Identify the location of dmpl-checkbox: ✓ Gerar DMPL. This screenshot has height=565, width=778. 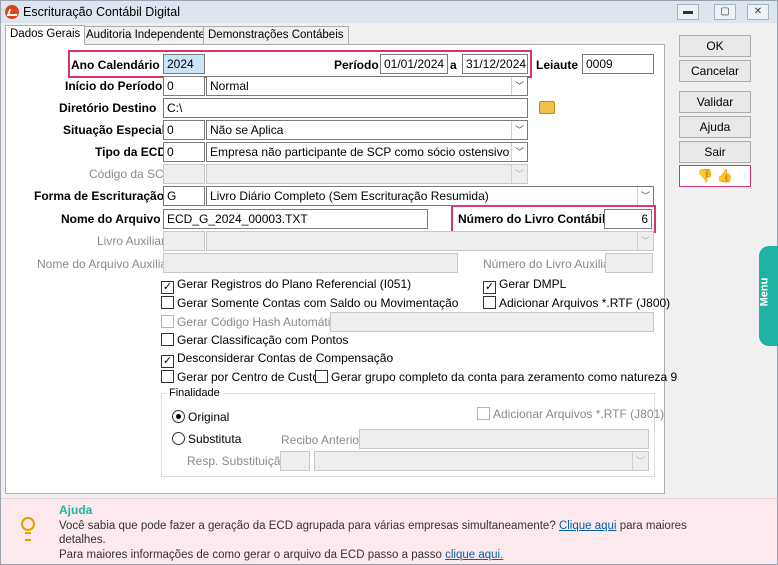
(524, 285).